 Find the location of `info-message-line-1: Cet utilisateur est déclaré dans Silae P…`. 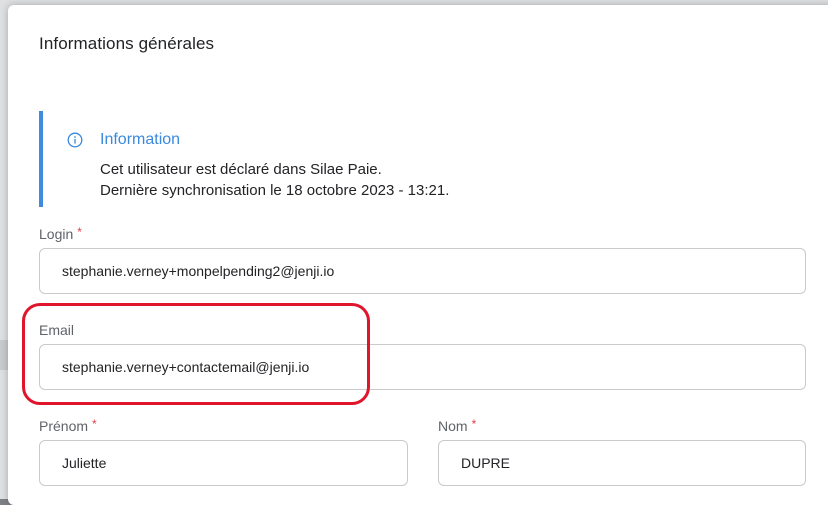

info-message-line-1: Cet utilisateur est déclaré dans Silae P… is located at coordinates (241, 169).